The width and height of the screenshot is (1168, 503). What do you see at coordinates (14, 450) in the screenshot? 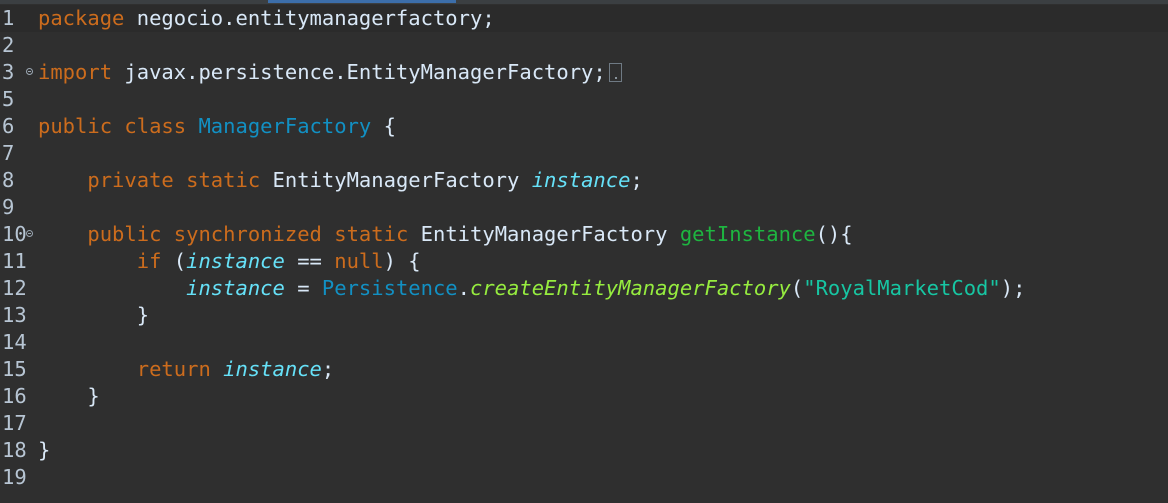
I see `line-number: 18` at bounding box center [14, 450].